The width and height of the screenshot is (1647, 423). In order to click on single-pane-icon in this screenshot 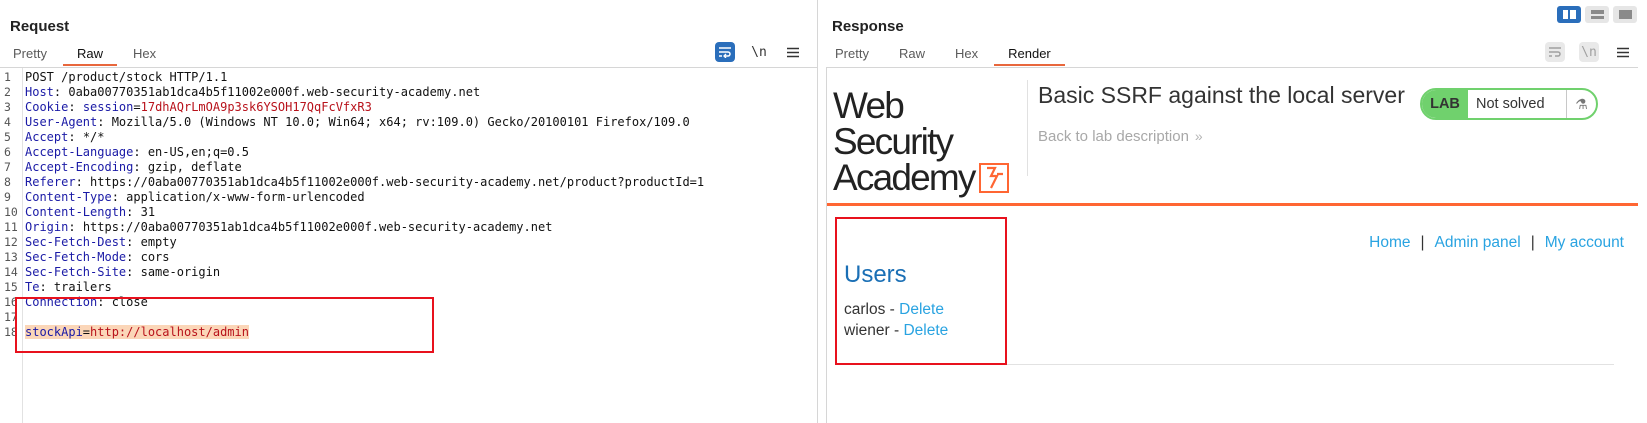, I will do `click(1625, 14)`.